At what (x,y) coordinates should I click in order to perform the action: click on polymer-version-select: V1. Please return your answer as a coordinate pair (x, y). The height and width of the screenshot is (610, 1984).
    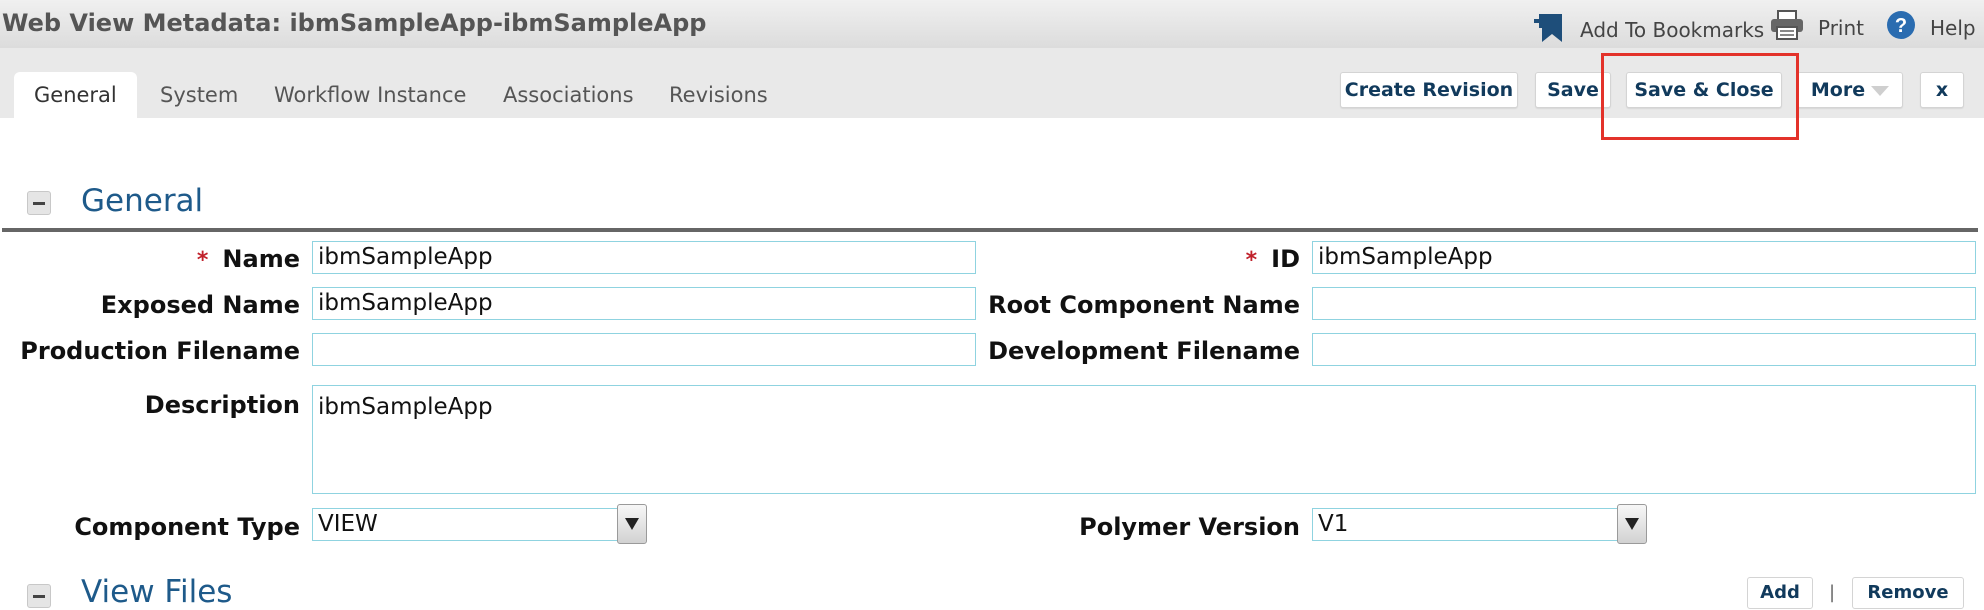
    Looking at the image, I should click on (1465, 524).